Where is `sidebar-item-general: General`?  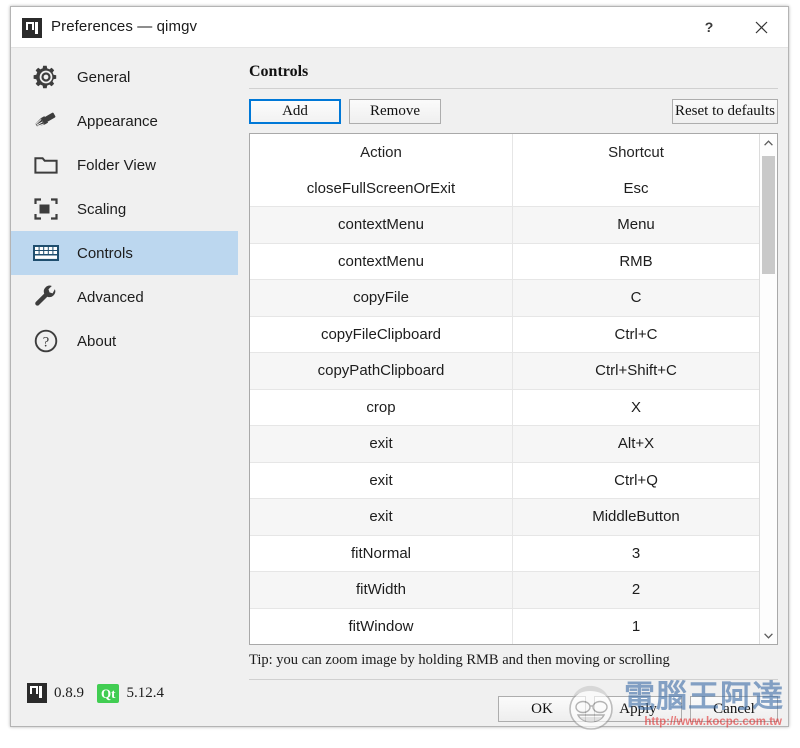
sidebar-item-general: General is located at coordinates (124, 77).